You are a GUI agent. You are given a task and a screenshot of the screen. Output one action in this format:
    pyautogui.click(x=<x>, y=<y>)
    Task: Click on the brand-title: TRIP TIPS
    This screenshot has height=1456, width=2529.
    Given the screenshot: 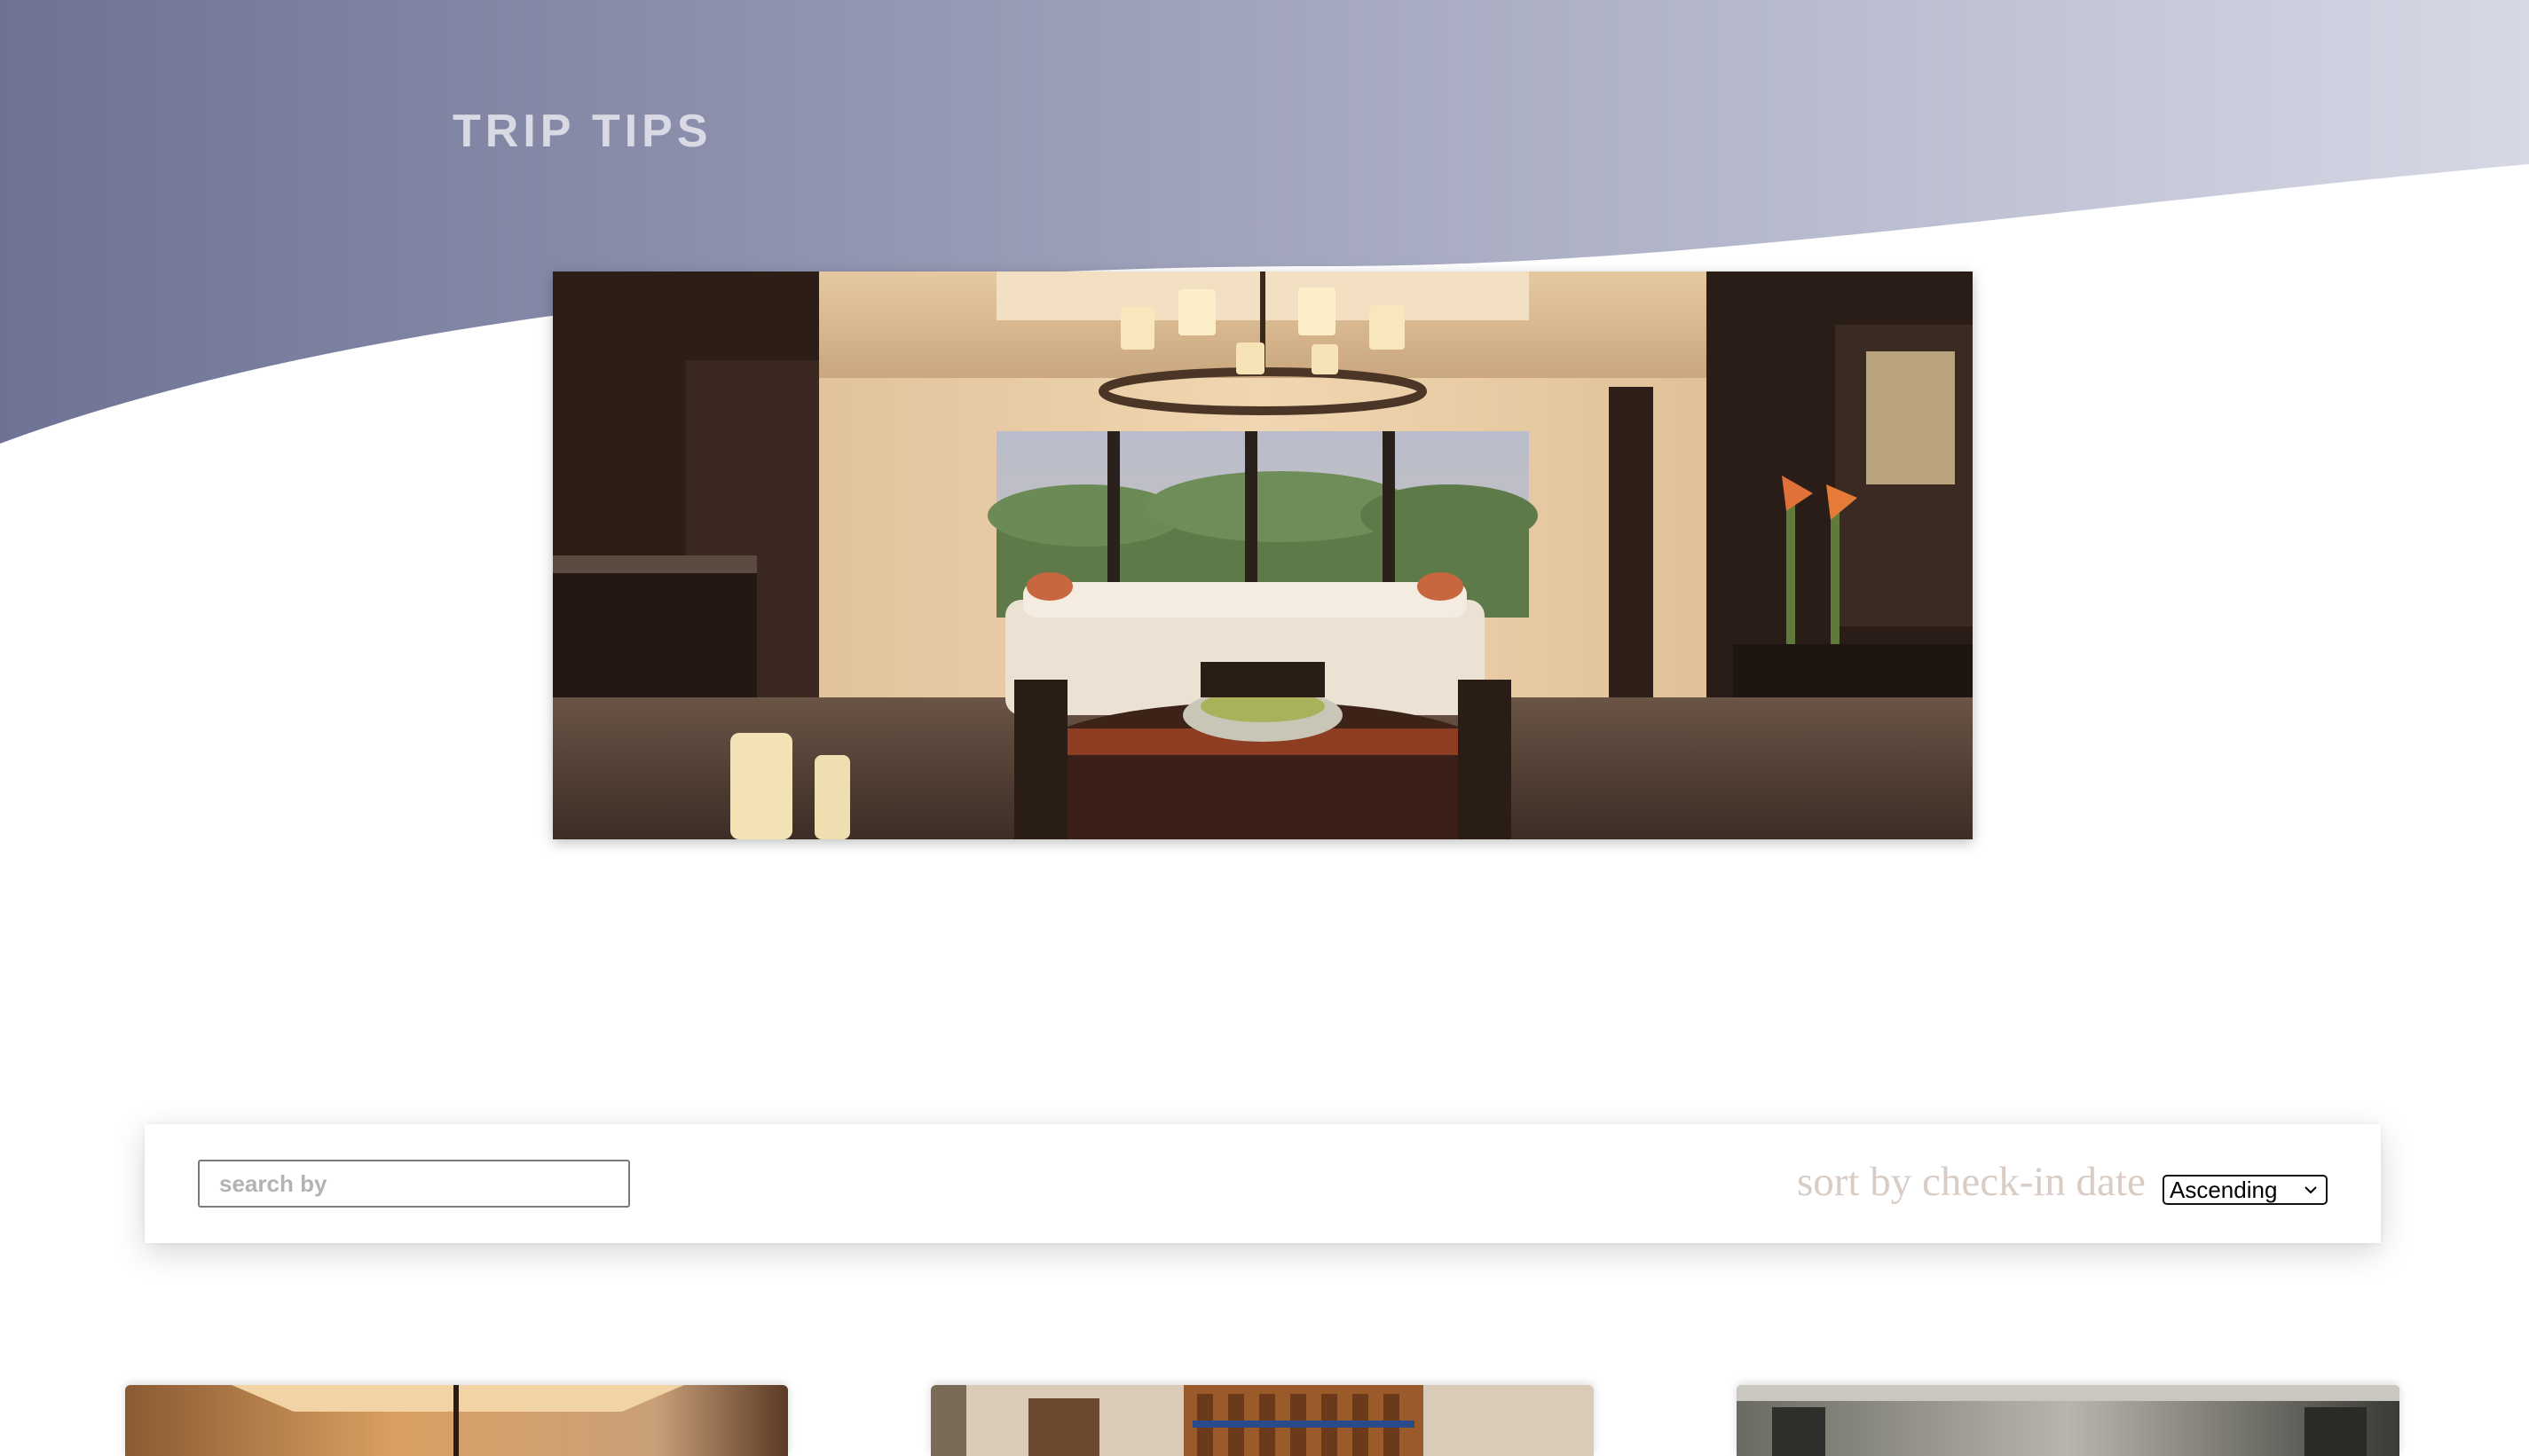 What is the action you would take?
    pyautogui.click(x=583, y=131)
    